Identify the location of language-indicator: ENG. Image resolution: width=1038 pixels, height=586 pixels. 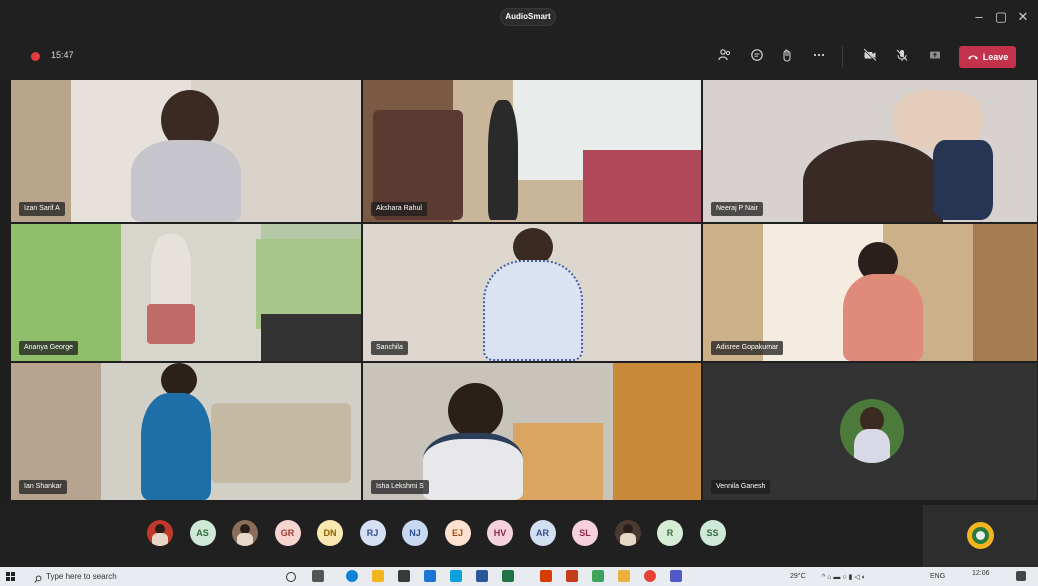
(937, 576).